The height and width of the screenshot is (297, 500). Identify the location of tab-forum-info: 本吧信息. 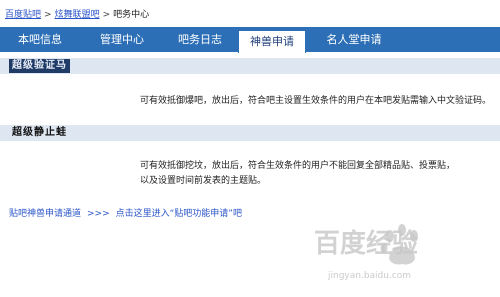
(40, 39).